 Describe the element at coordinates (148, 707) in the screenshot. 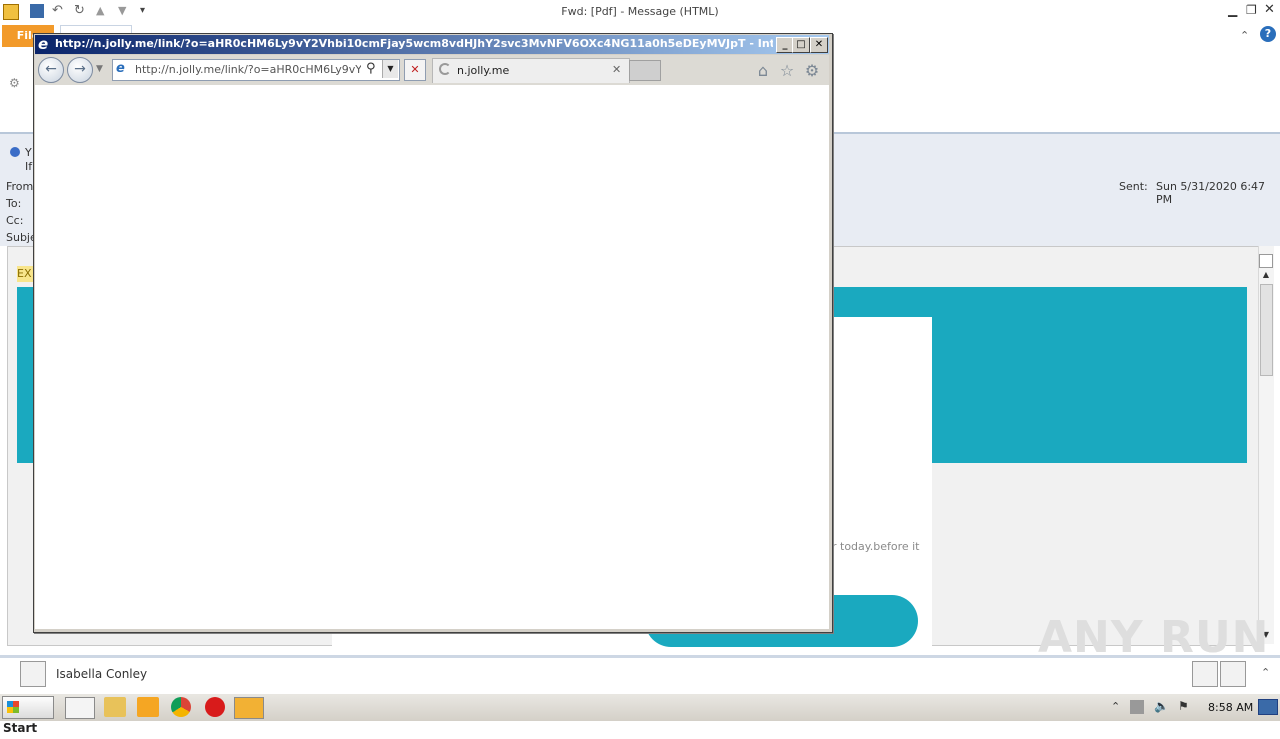

I see `taskbar-media-player-icon` at that location.